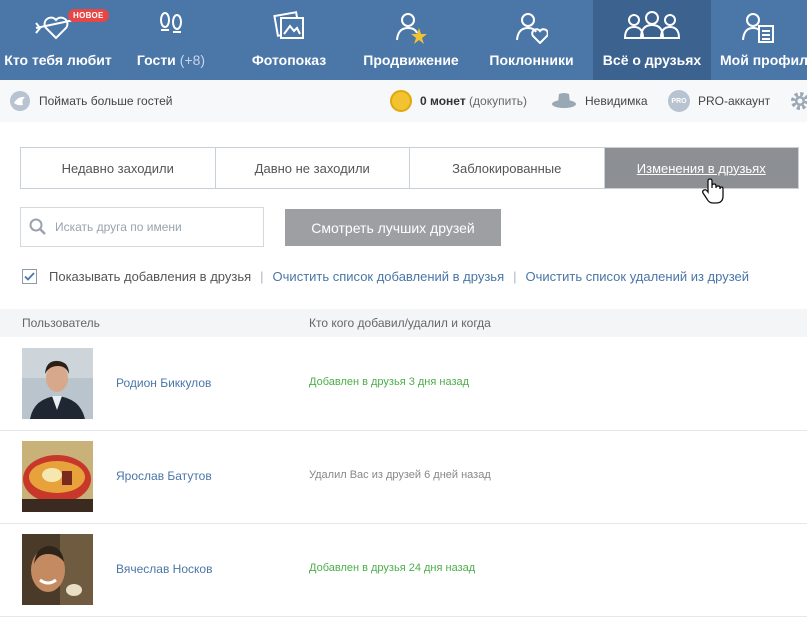 Image resolution: width=807 pixels, height=625 pixels. I want to click on show-additions-checkbox, so click(29, 276).